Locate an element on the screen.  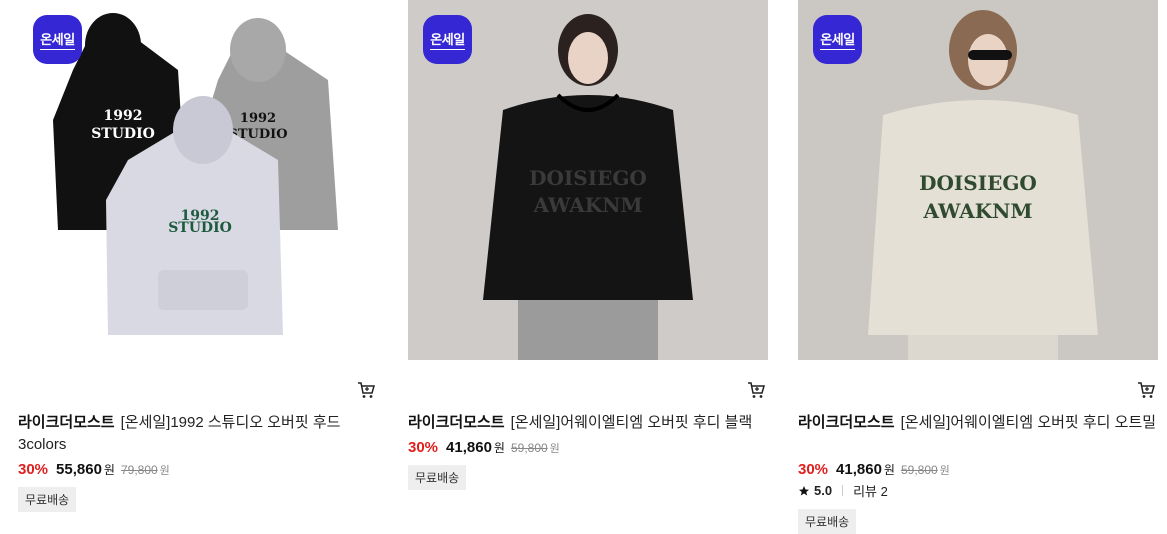
divider is located at coordinates (843, 490).